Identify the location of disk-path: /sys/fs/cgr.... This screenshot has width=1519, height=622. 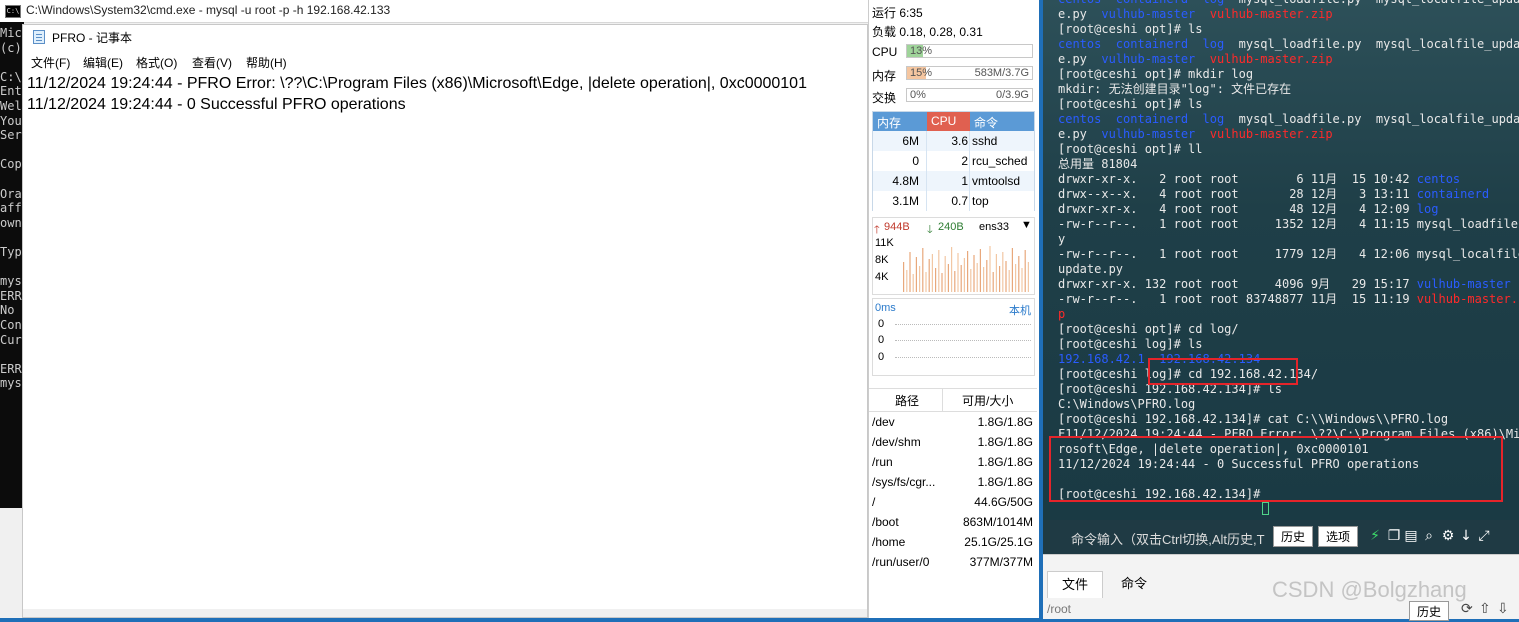
(904, 482).